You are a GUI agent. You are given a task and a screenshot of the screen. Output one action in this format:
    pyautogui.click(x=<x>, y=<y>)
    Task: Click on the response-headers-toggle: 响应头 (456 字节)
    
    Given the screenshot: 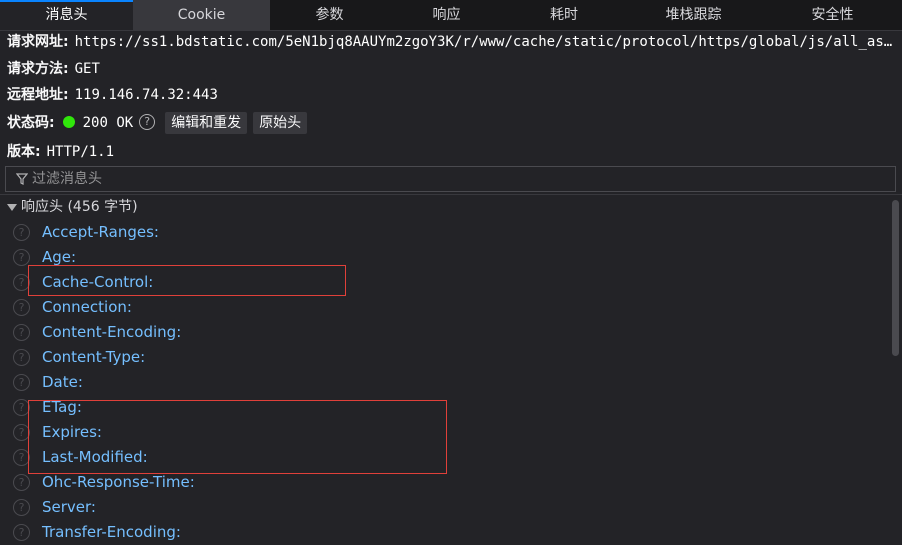 What is the action you would take?
    pyautogui.click(x=72, y=207)
    